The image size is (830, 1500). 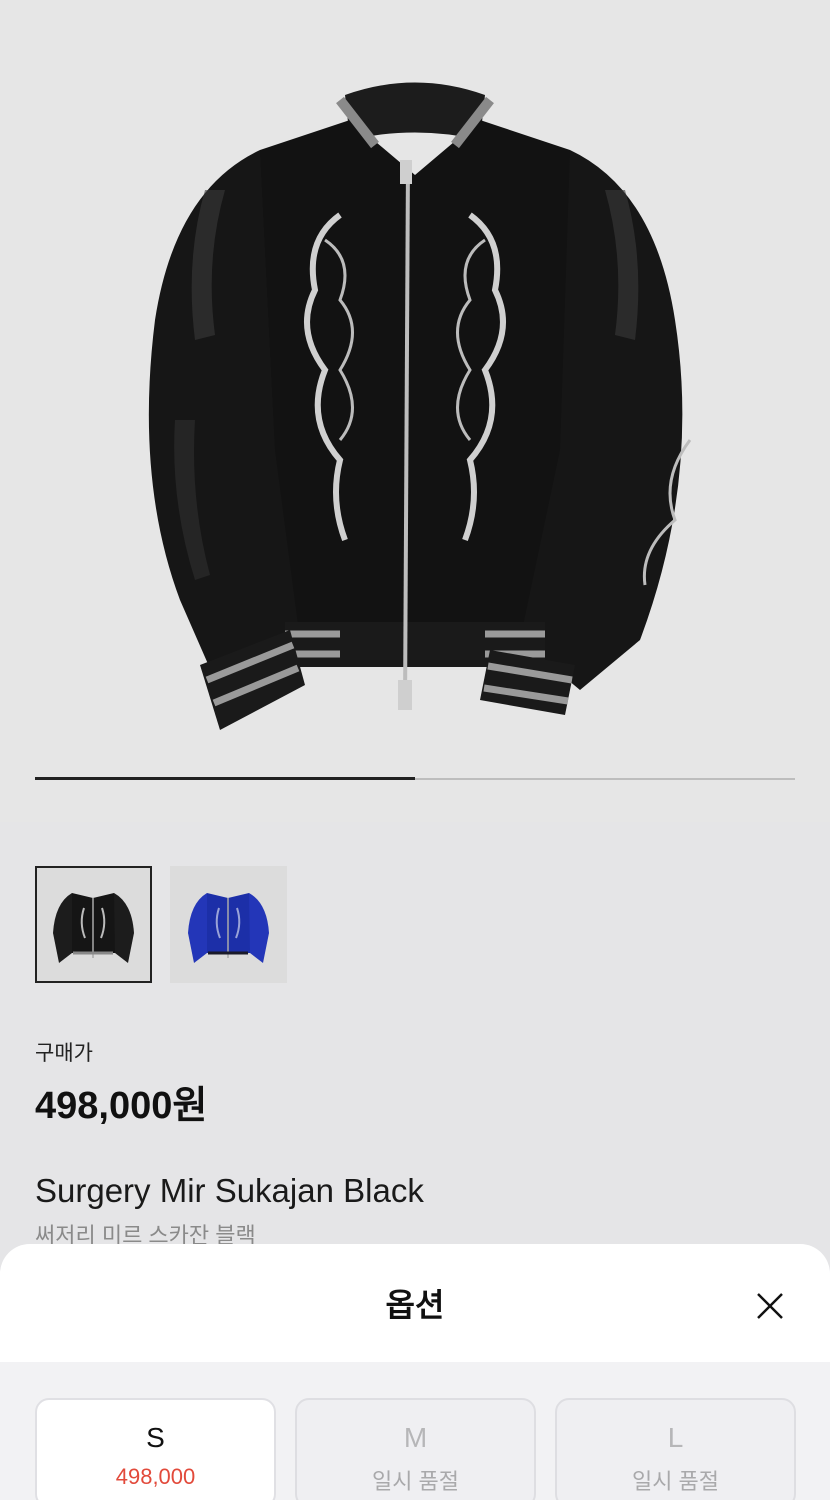 I want to click on thumbnail-list, so click(x=161, y=924).